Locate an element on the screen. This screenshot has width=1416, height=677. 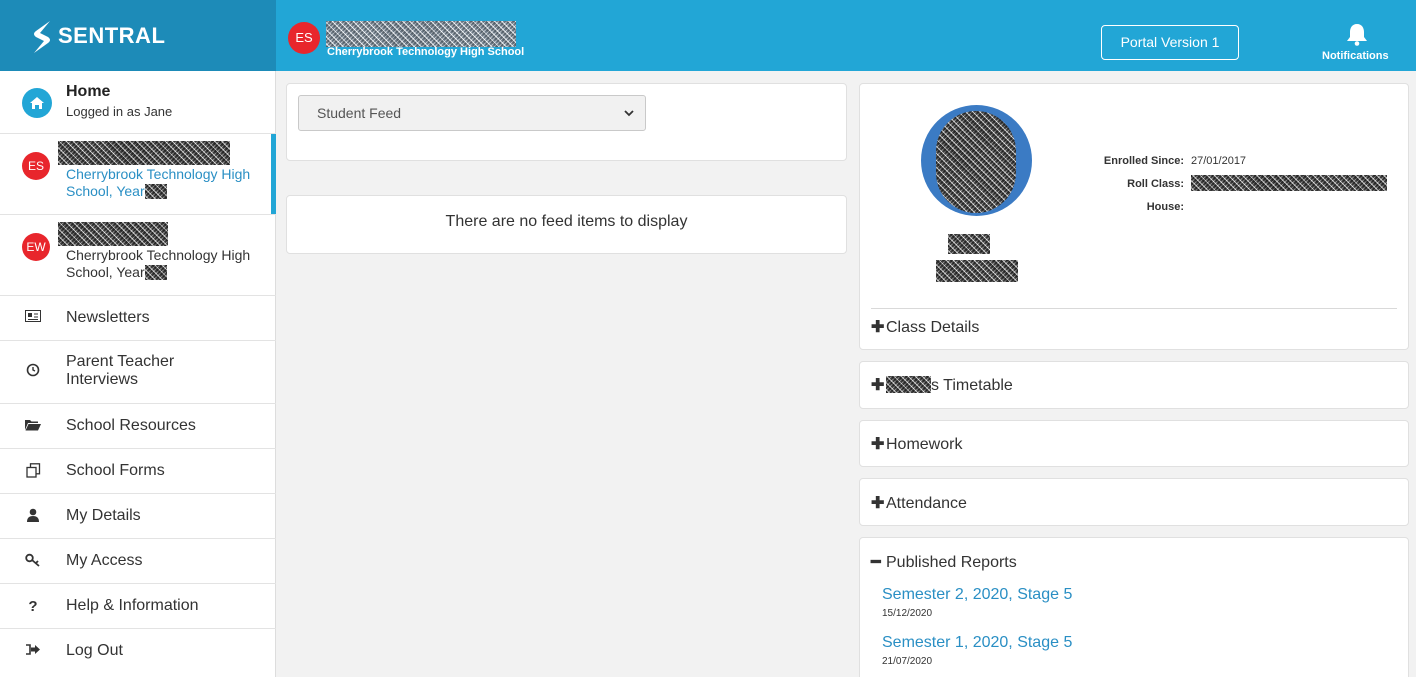
attendance-toggle: ✚Attendance is located at coordinates (919, 503).